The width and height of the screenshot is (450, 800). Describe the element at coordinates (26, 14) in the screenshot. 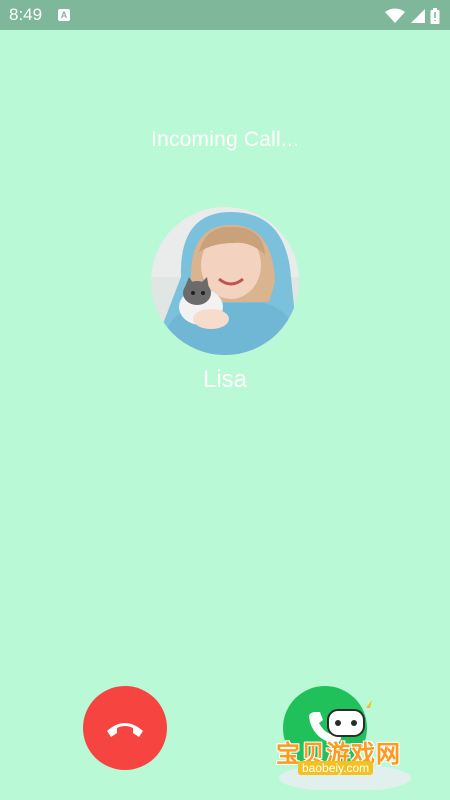

I see `status-time: 8:49` at that location.